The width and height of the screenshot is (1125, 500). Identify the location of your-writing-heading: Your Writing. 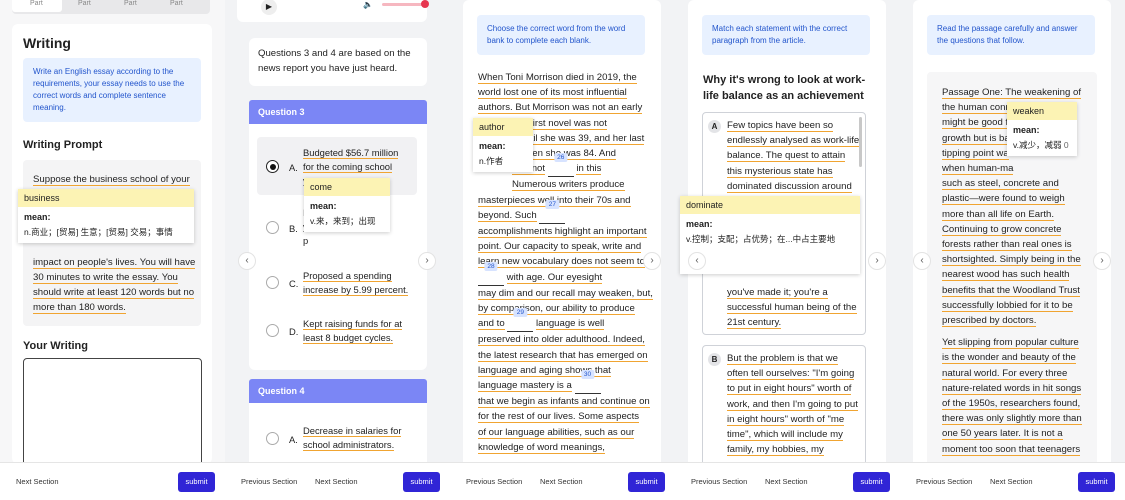
(55, 346).